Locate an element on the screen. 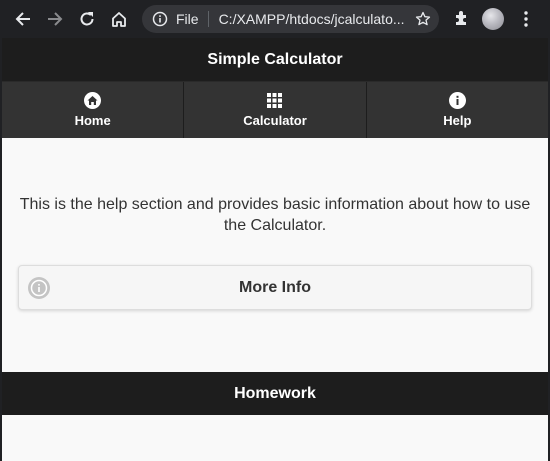 The height and width of the screenshot is (461, 550). back-icon is located at coordinates (22, 19).